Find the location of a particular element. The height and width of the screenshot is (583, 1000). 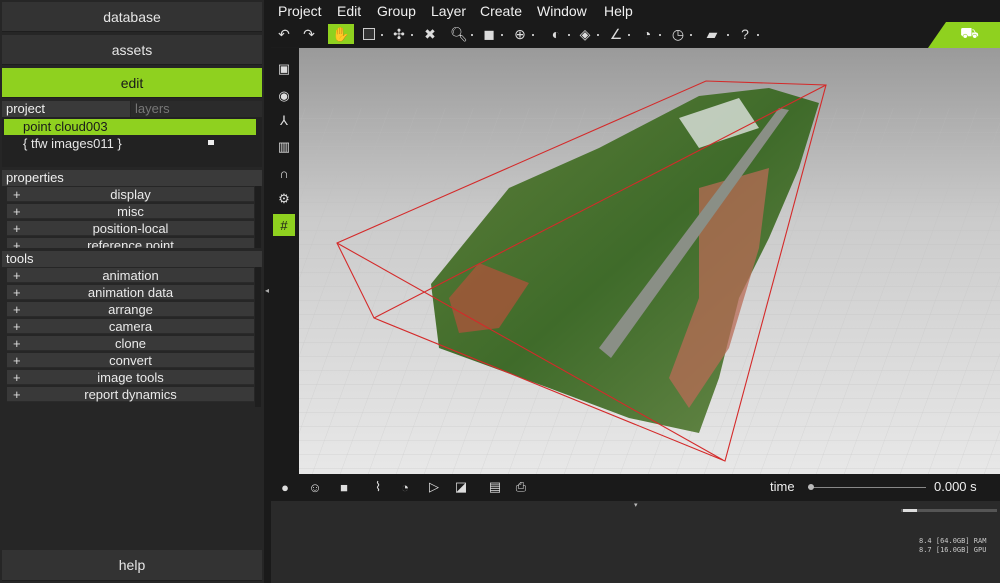

tool-convert: + convert is located at coordinates (130, 360).